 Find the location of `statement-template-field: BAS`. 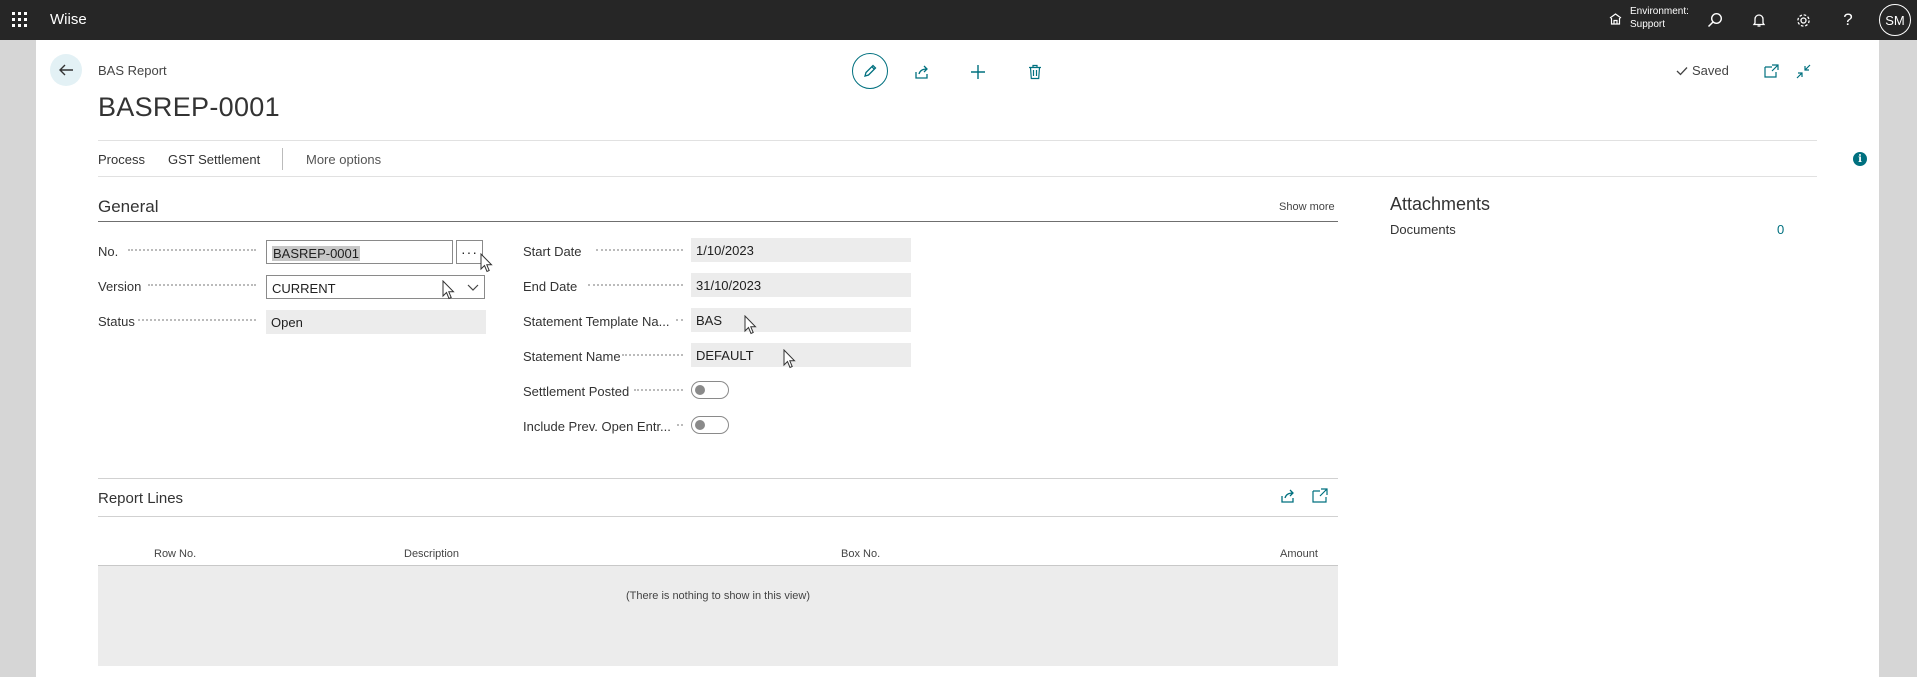

statement-template-field: BAS is located at coordinates (801, 320).